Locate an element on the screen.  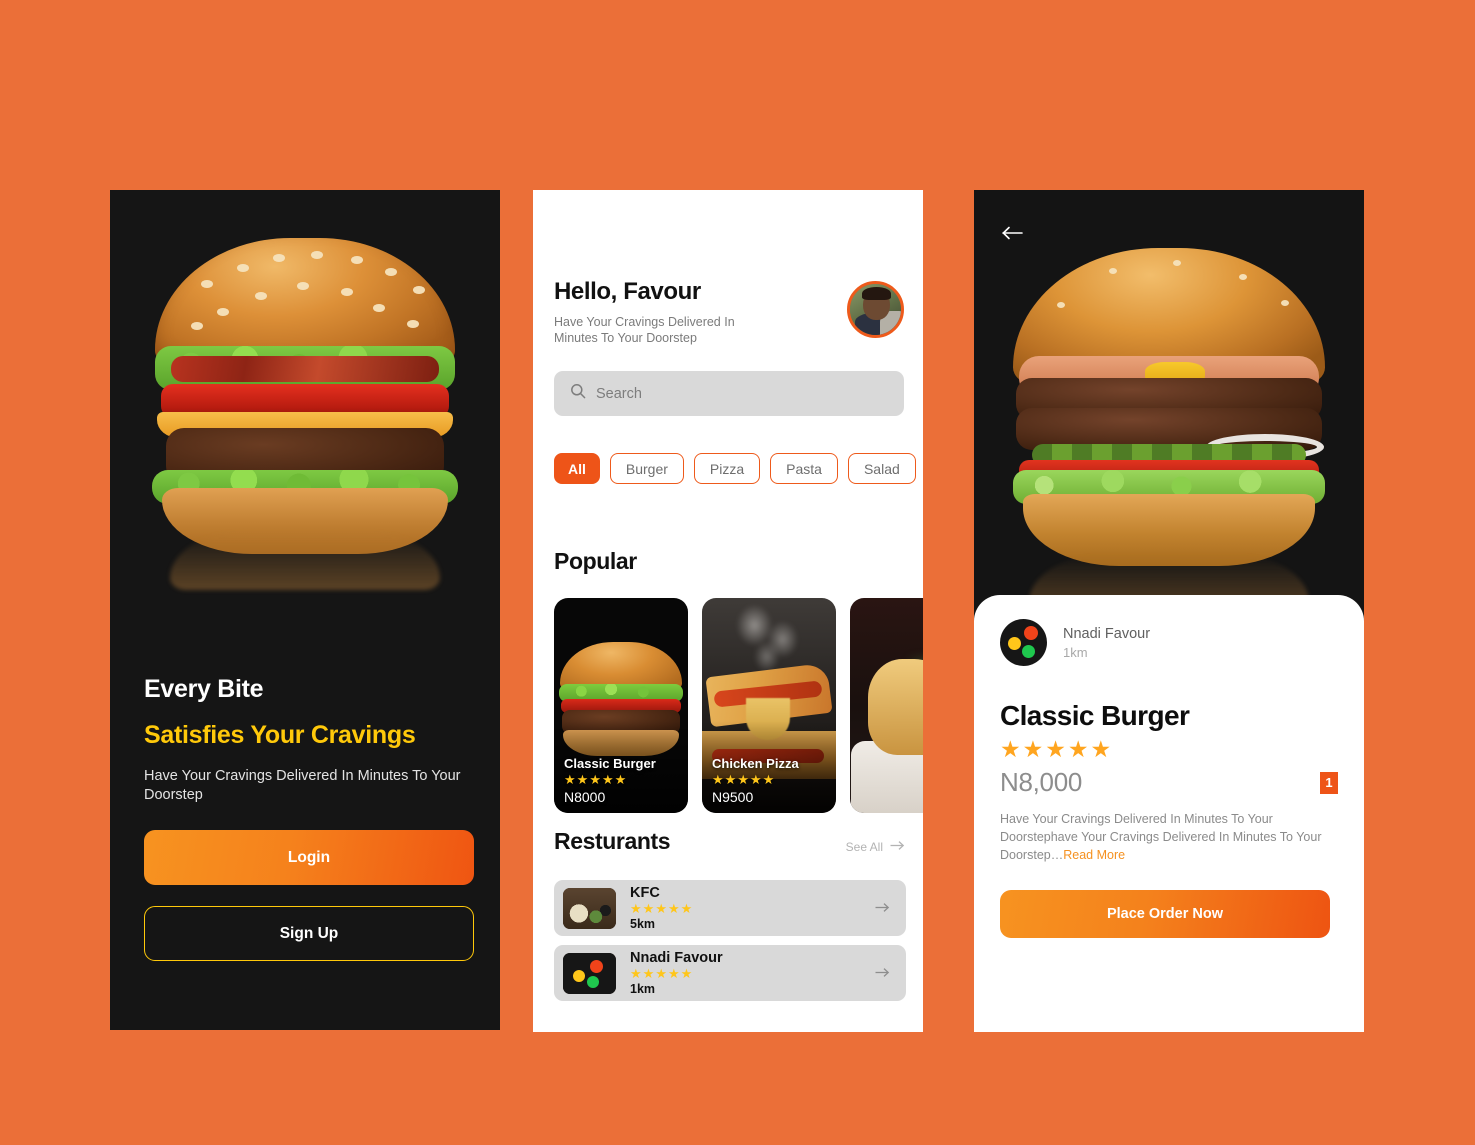
popular-card-price: N8000 is located at coordinates (585, 797).